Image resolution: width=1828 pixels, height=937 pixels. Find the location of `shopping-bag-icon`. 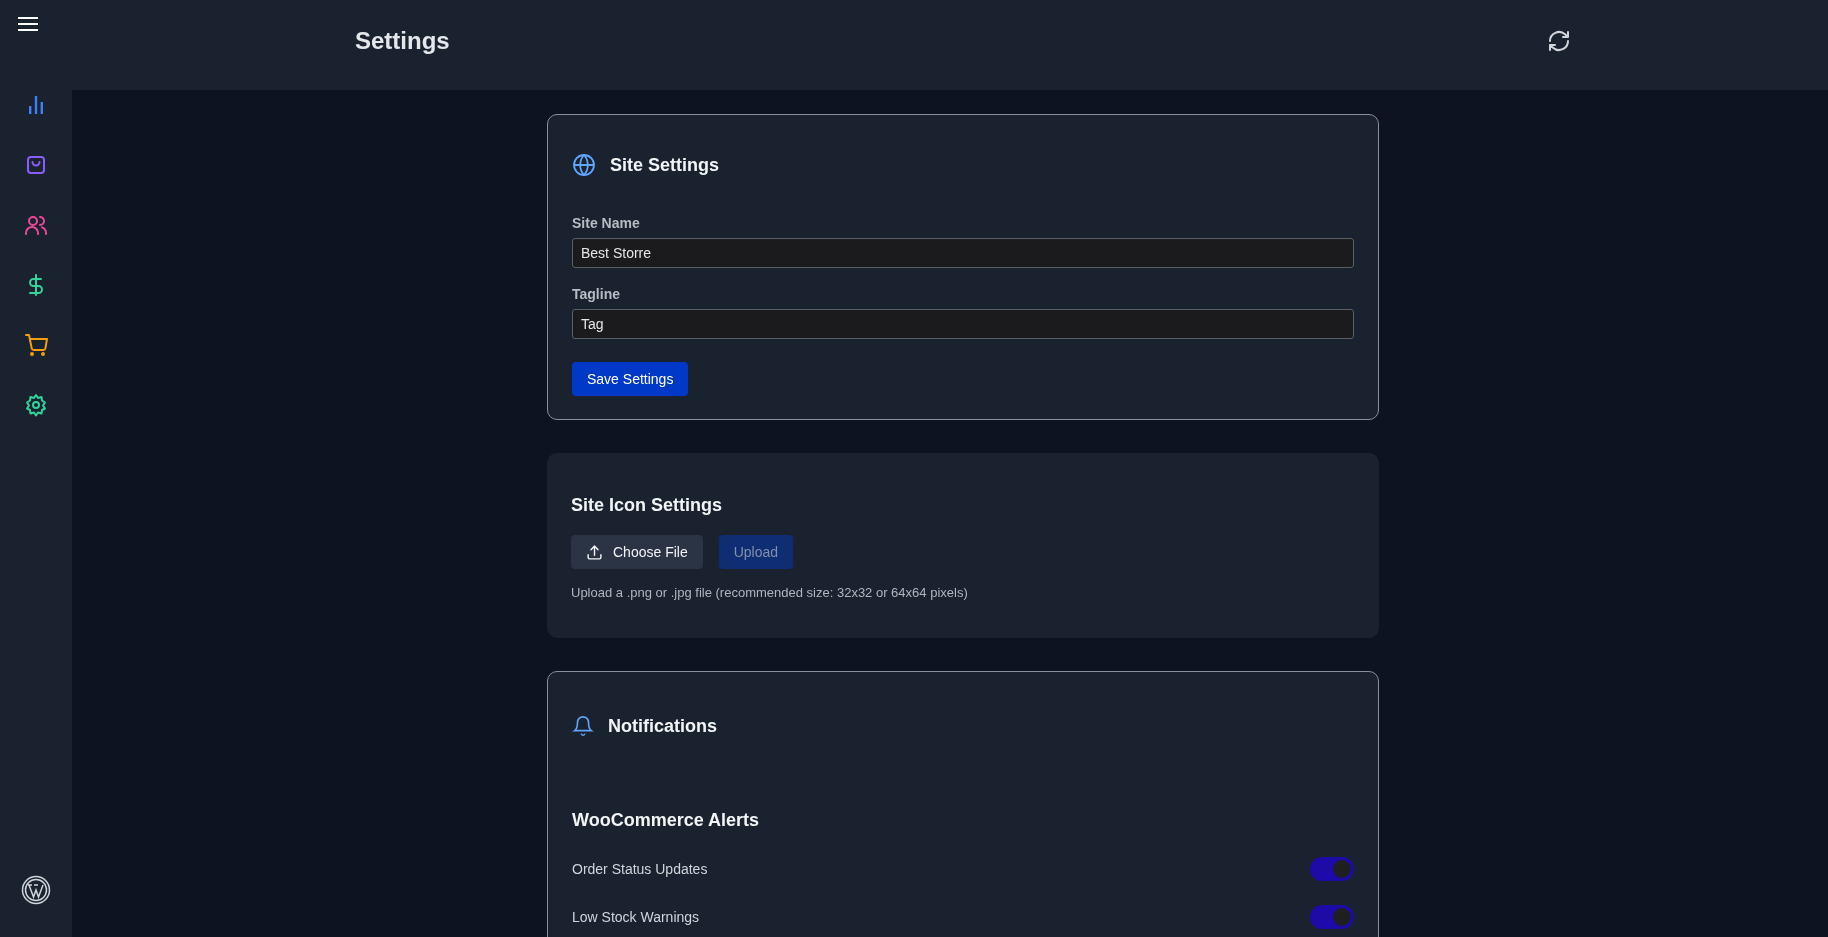

shopping-bag-icon is located at coordinates (36, 165).